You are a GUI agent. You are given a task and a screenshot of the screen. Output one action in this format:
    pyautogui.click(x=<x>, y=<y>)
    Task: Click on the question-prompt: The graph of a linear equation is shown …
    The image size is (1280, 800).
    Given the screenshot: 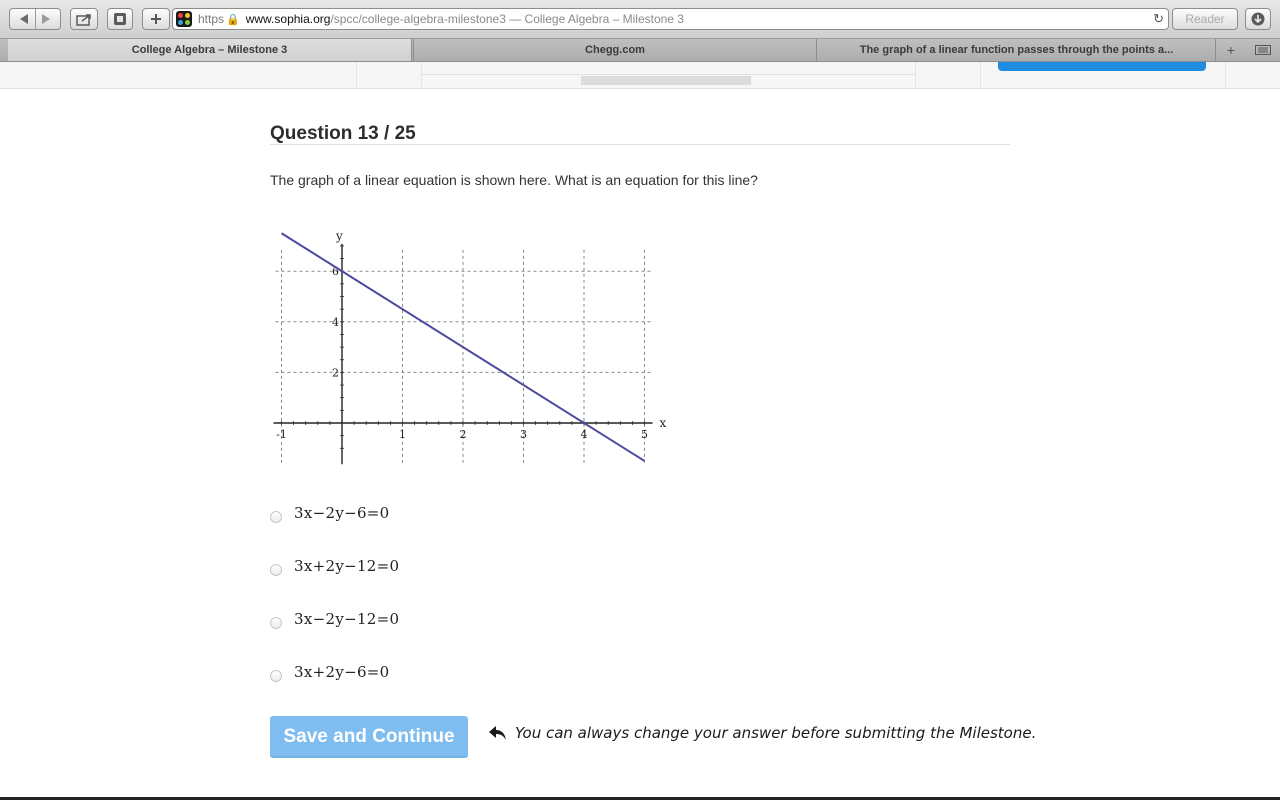 What is the action you would take?
    pyautogui.click(x=514, y=180)
    